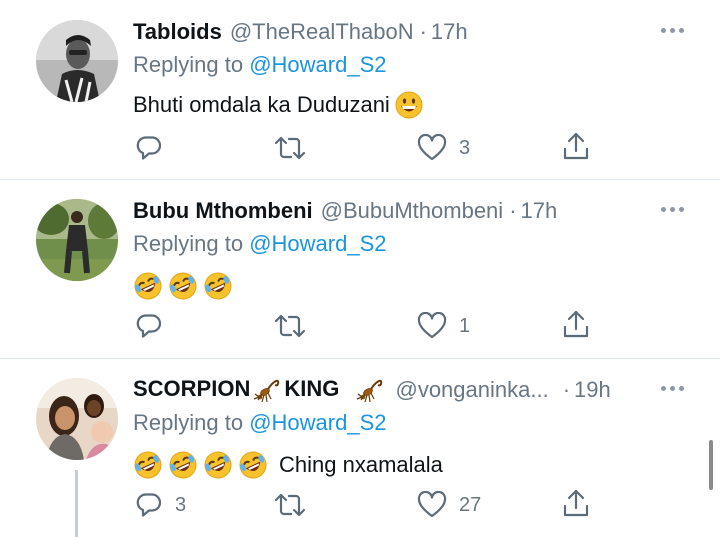  I want to click on like-button: 3, so click(443, 148).